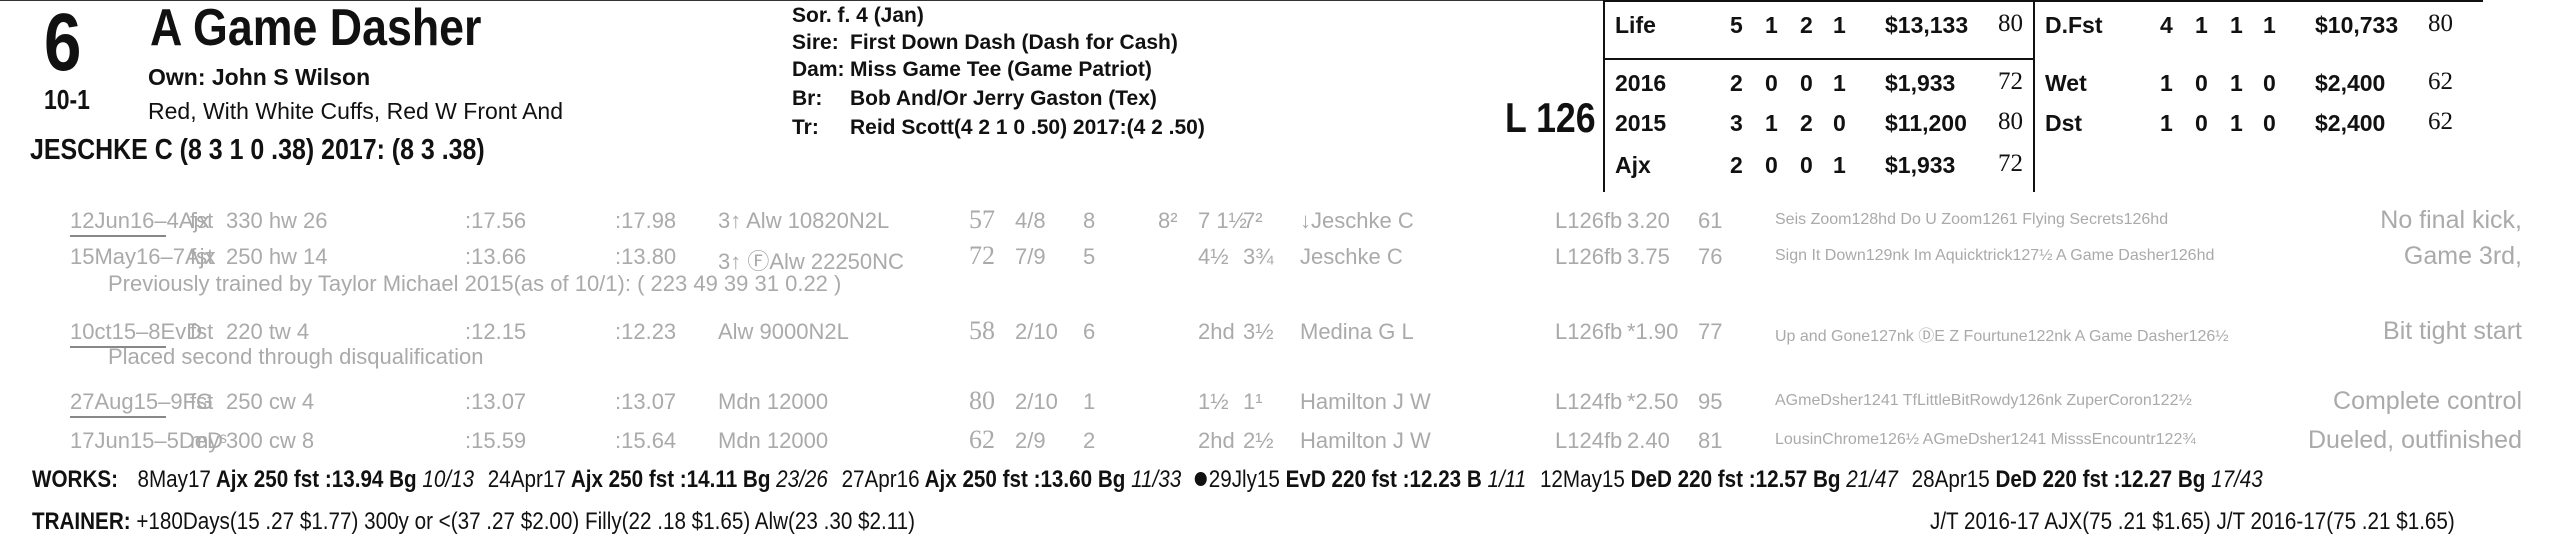 This screenshot has height=539, width=2550. I want to click on pp-date: 10ct15–8EvD, so click(136, 331).